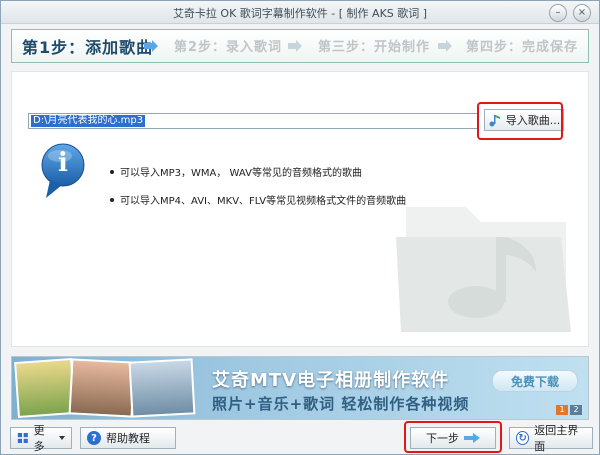  I want to click on title-bar: 艾奇卡拉 OK 歌词字幕制作软件 - [ 制作 AKS 歌词 ] – ×, so click(300, 12).